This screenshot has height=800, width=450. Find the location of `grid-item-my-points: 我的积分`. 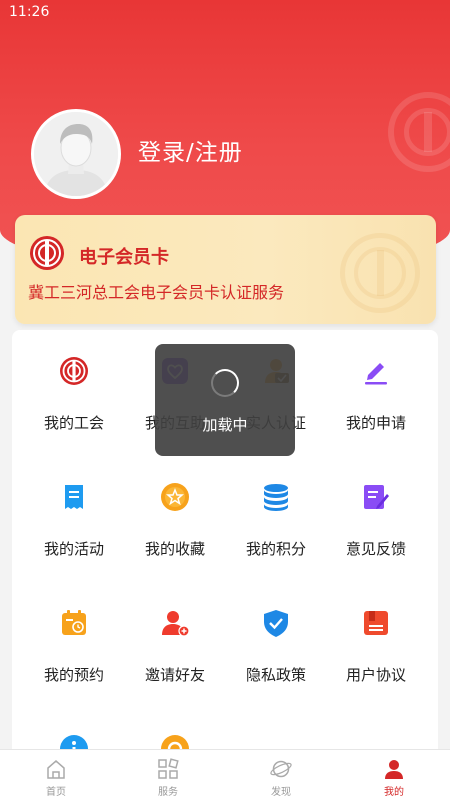

grid-item-my-points: 我的积分 is located at coordinates (276, 514).